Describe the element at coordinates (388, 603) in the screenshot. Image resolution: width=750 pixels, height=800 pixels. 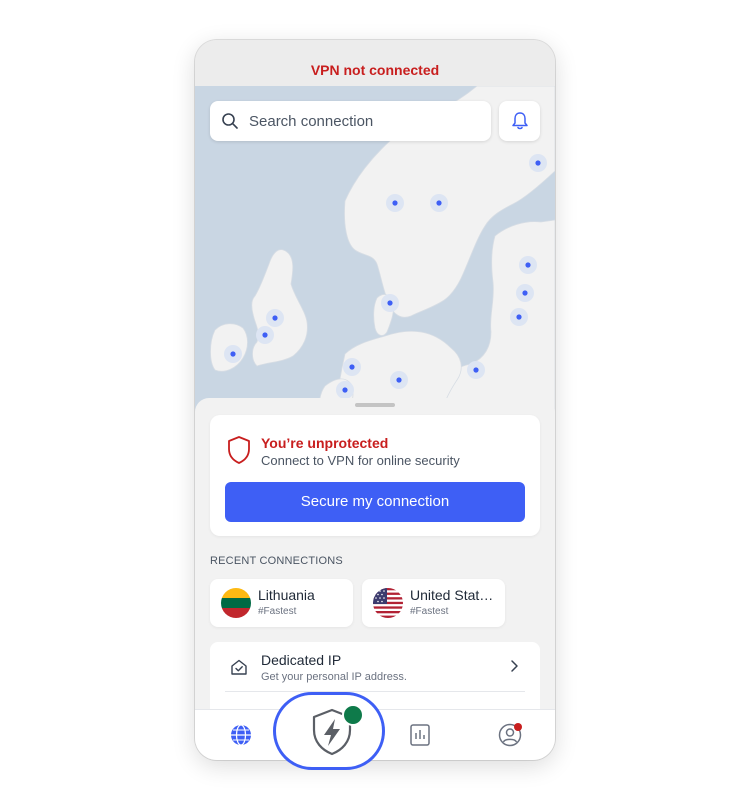
I see `us-flag-icon` at that location.